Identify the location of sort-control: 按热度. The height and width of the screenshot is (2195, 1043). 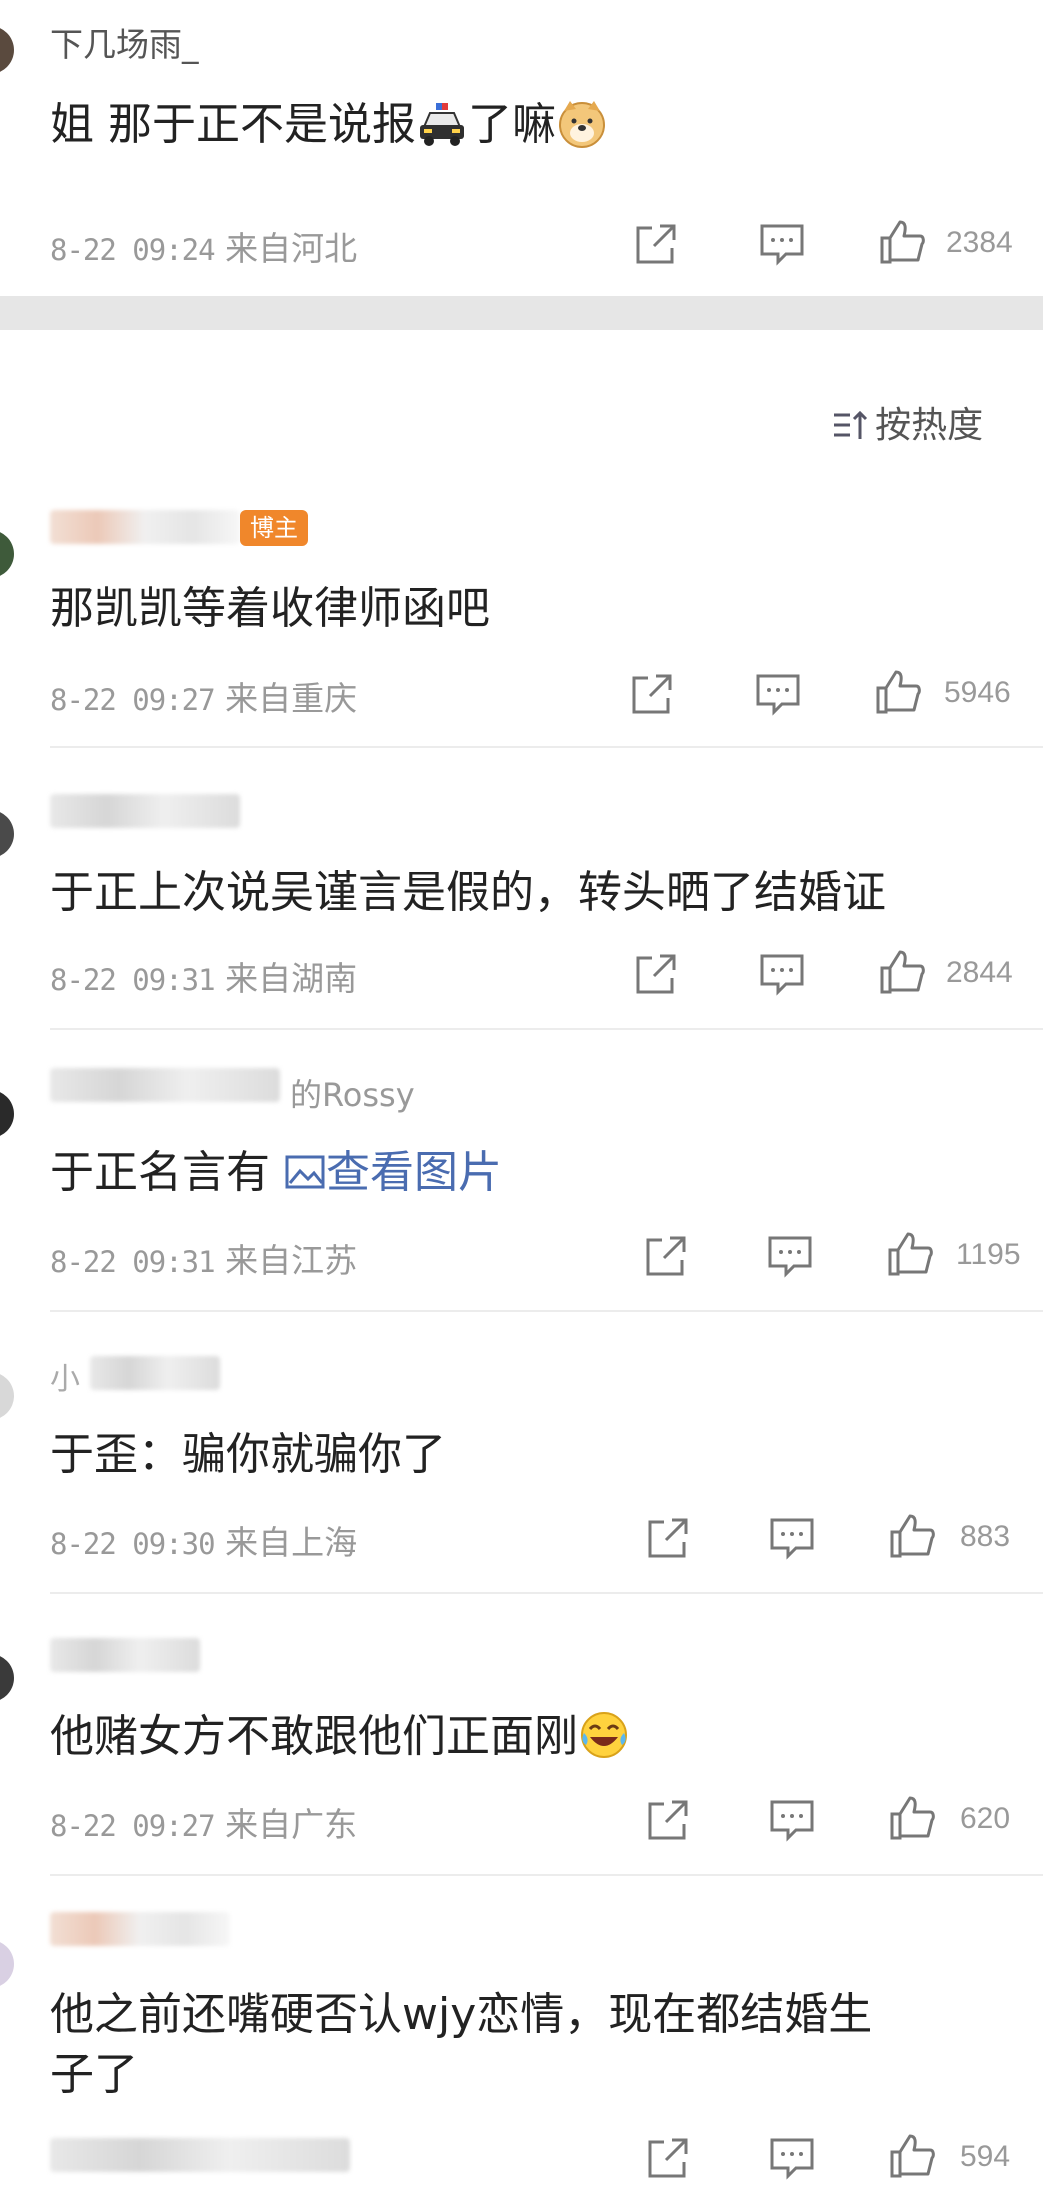
(906, 422).